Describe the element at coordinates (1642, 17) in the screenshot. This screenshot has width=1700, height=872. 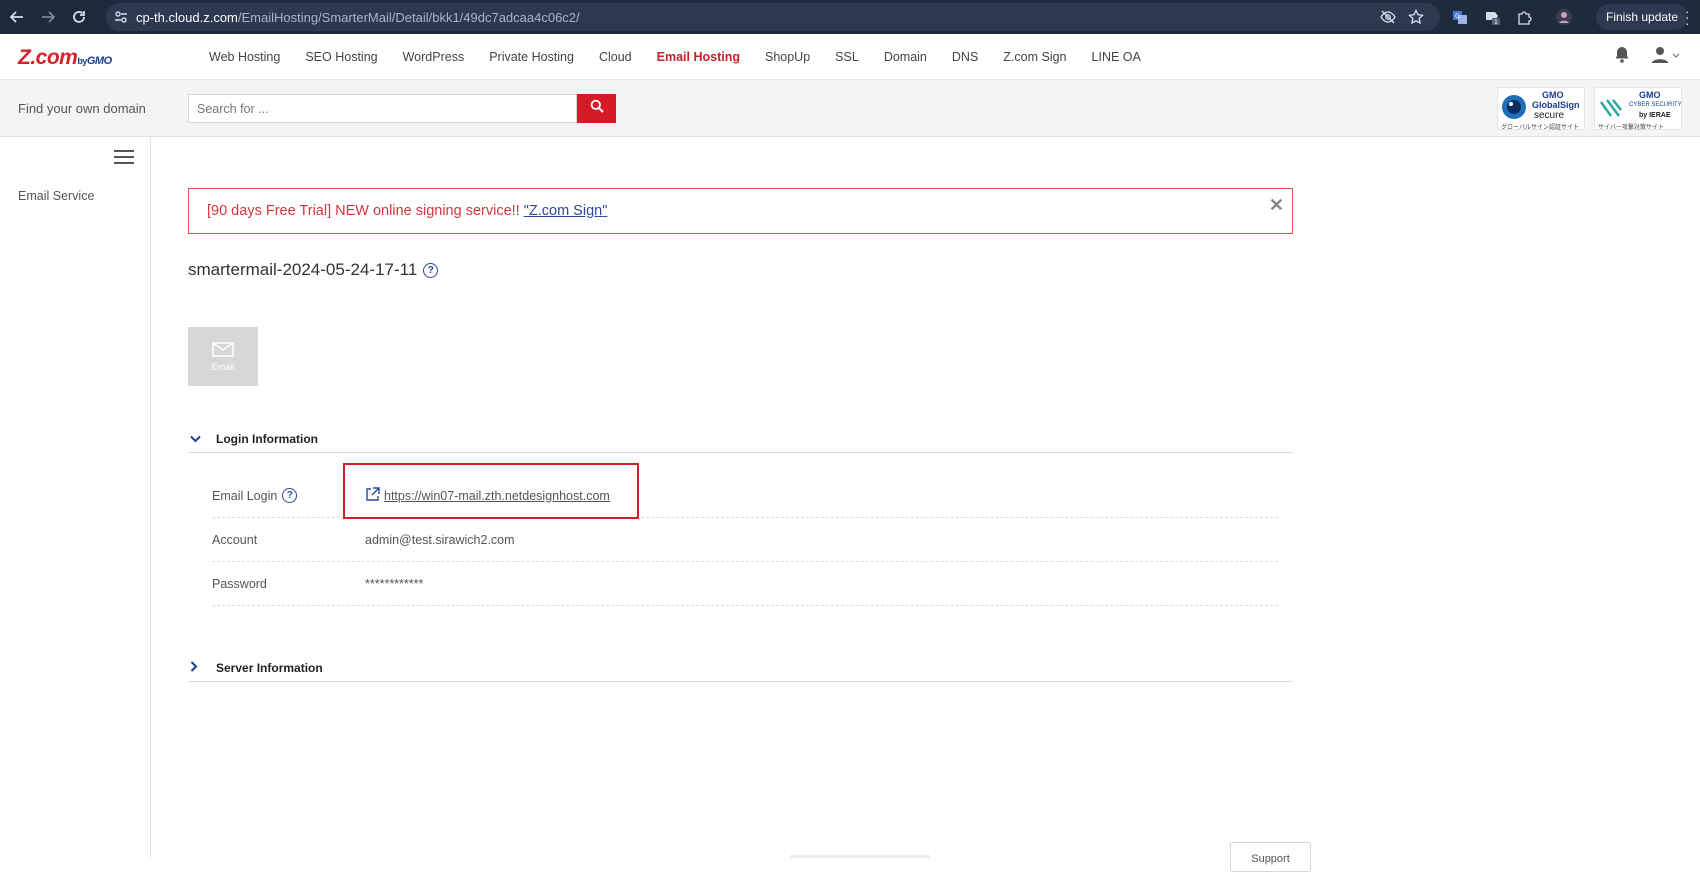
I see `finish-update-button: Finish update` at that location.